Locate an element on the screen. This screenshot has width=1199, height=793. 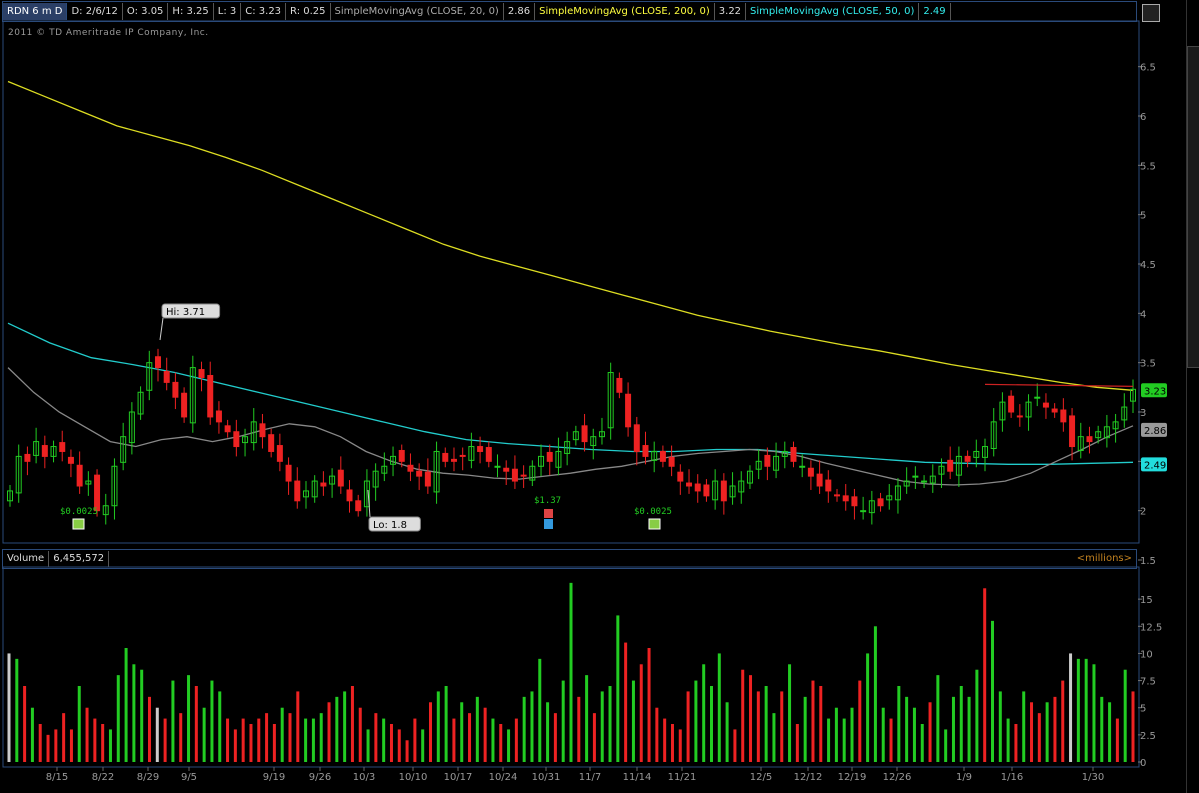
low-annotation: Lo: 1.8 is located at coordinates (390, 525).